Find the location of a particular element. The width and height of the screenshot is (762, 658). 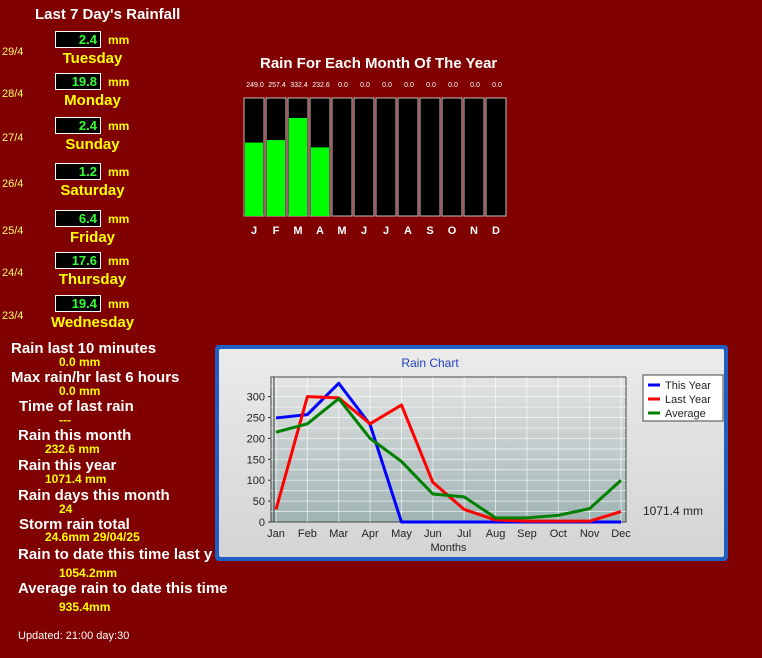

x-tick-label: Apr is located at coordinates (370, 534).